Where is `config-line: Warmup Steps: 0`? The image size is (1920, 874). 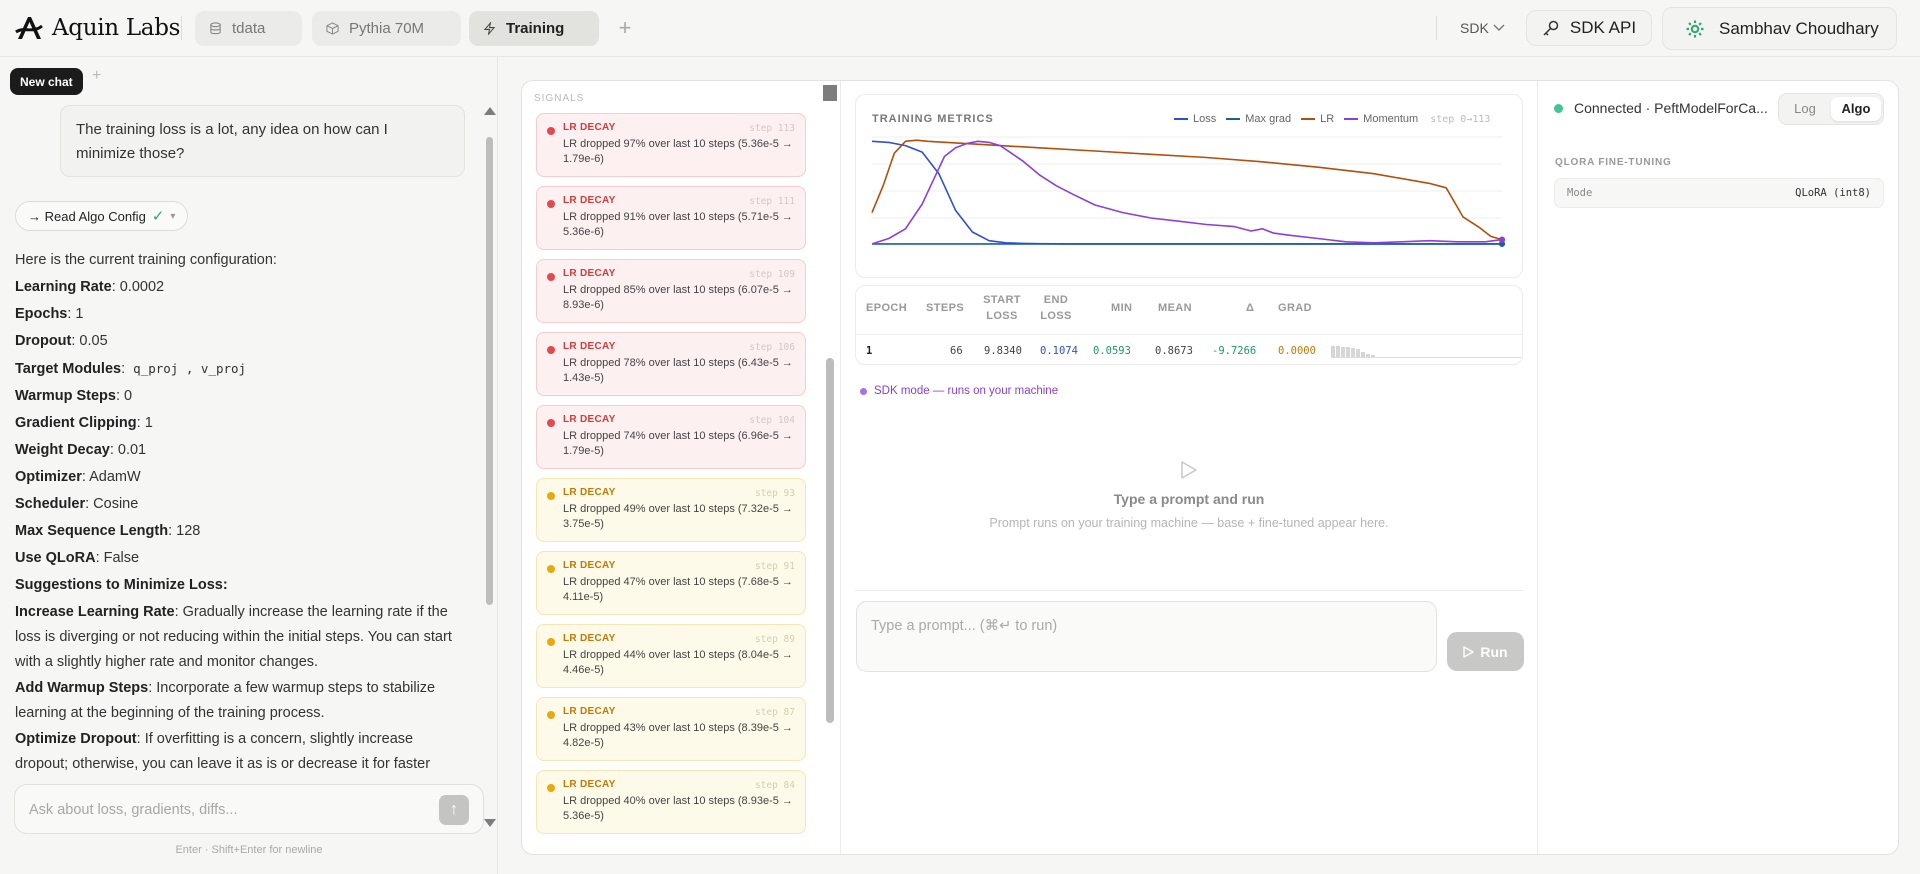
config-line: Warmup Steps: 0 is located at coordinates (74, 396).